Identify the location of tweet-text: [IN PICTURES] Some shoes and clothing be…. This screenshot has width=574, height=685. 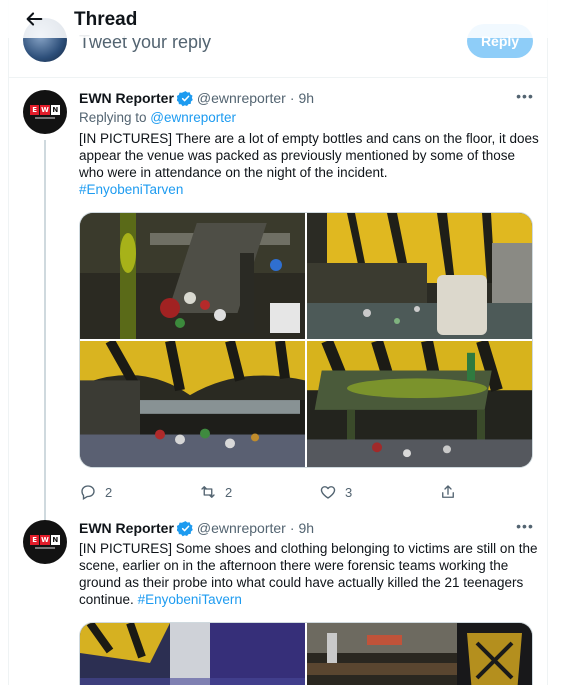
(308, 574).